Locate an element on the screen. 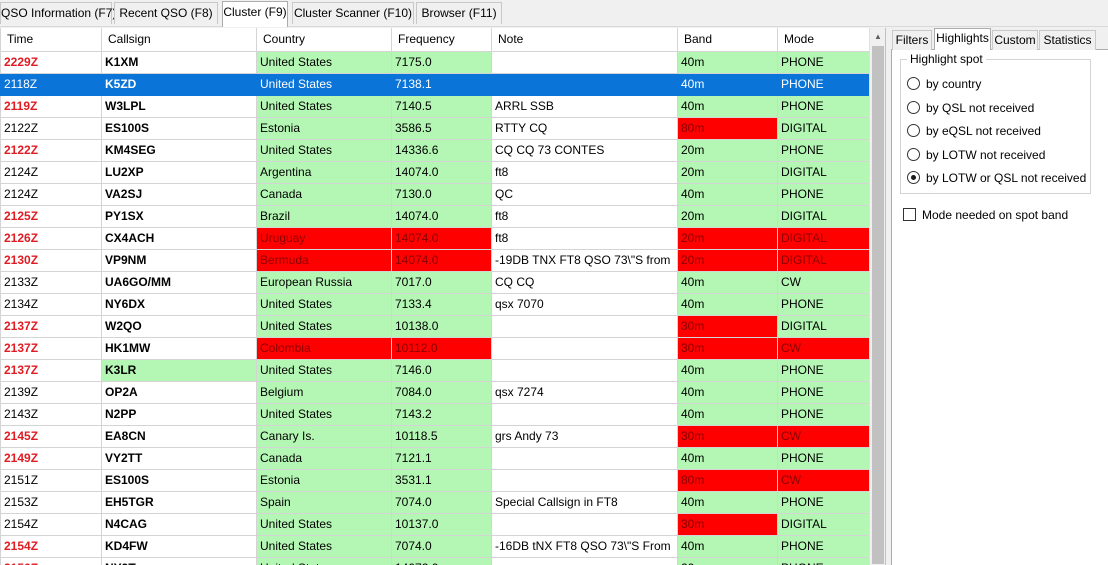  tab-recent-qso: Recent QSO (F8) is located at coordinates (166, 13).